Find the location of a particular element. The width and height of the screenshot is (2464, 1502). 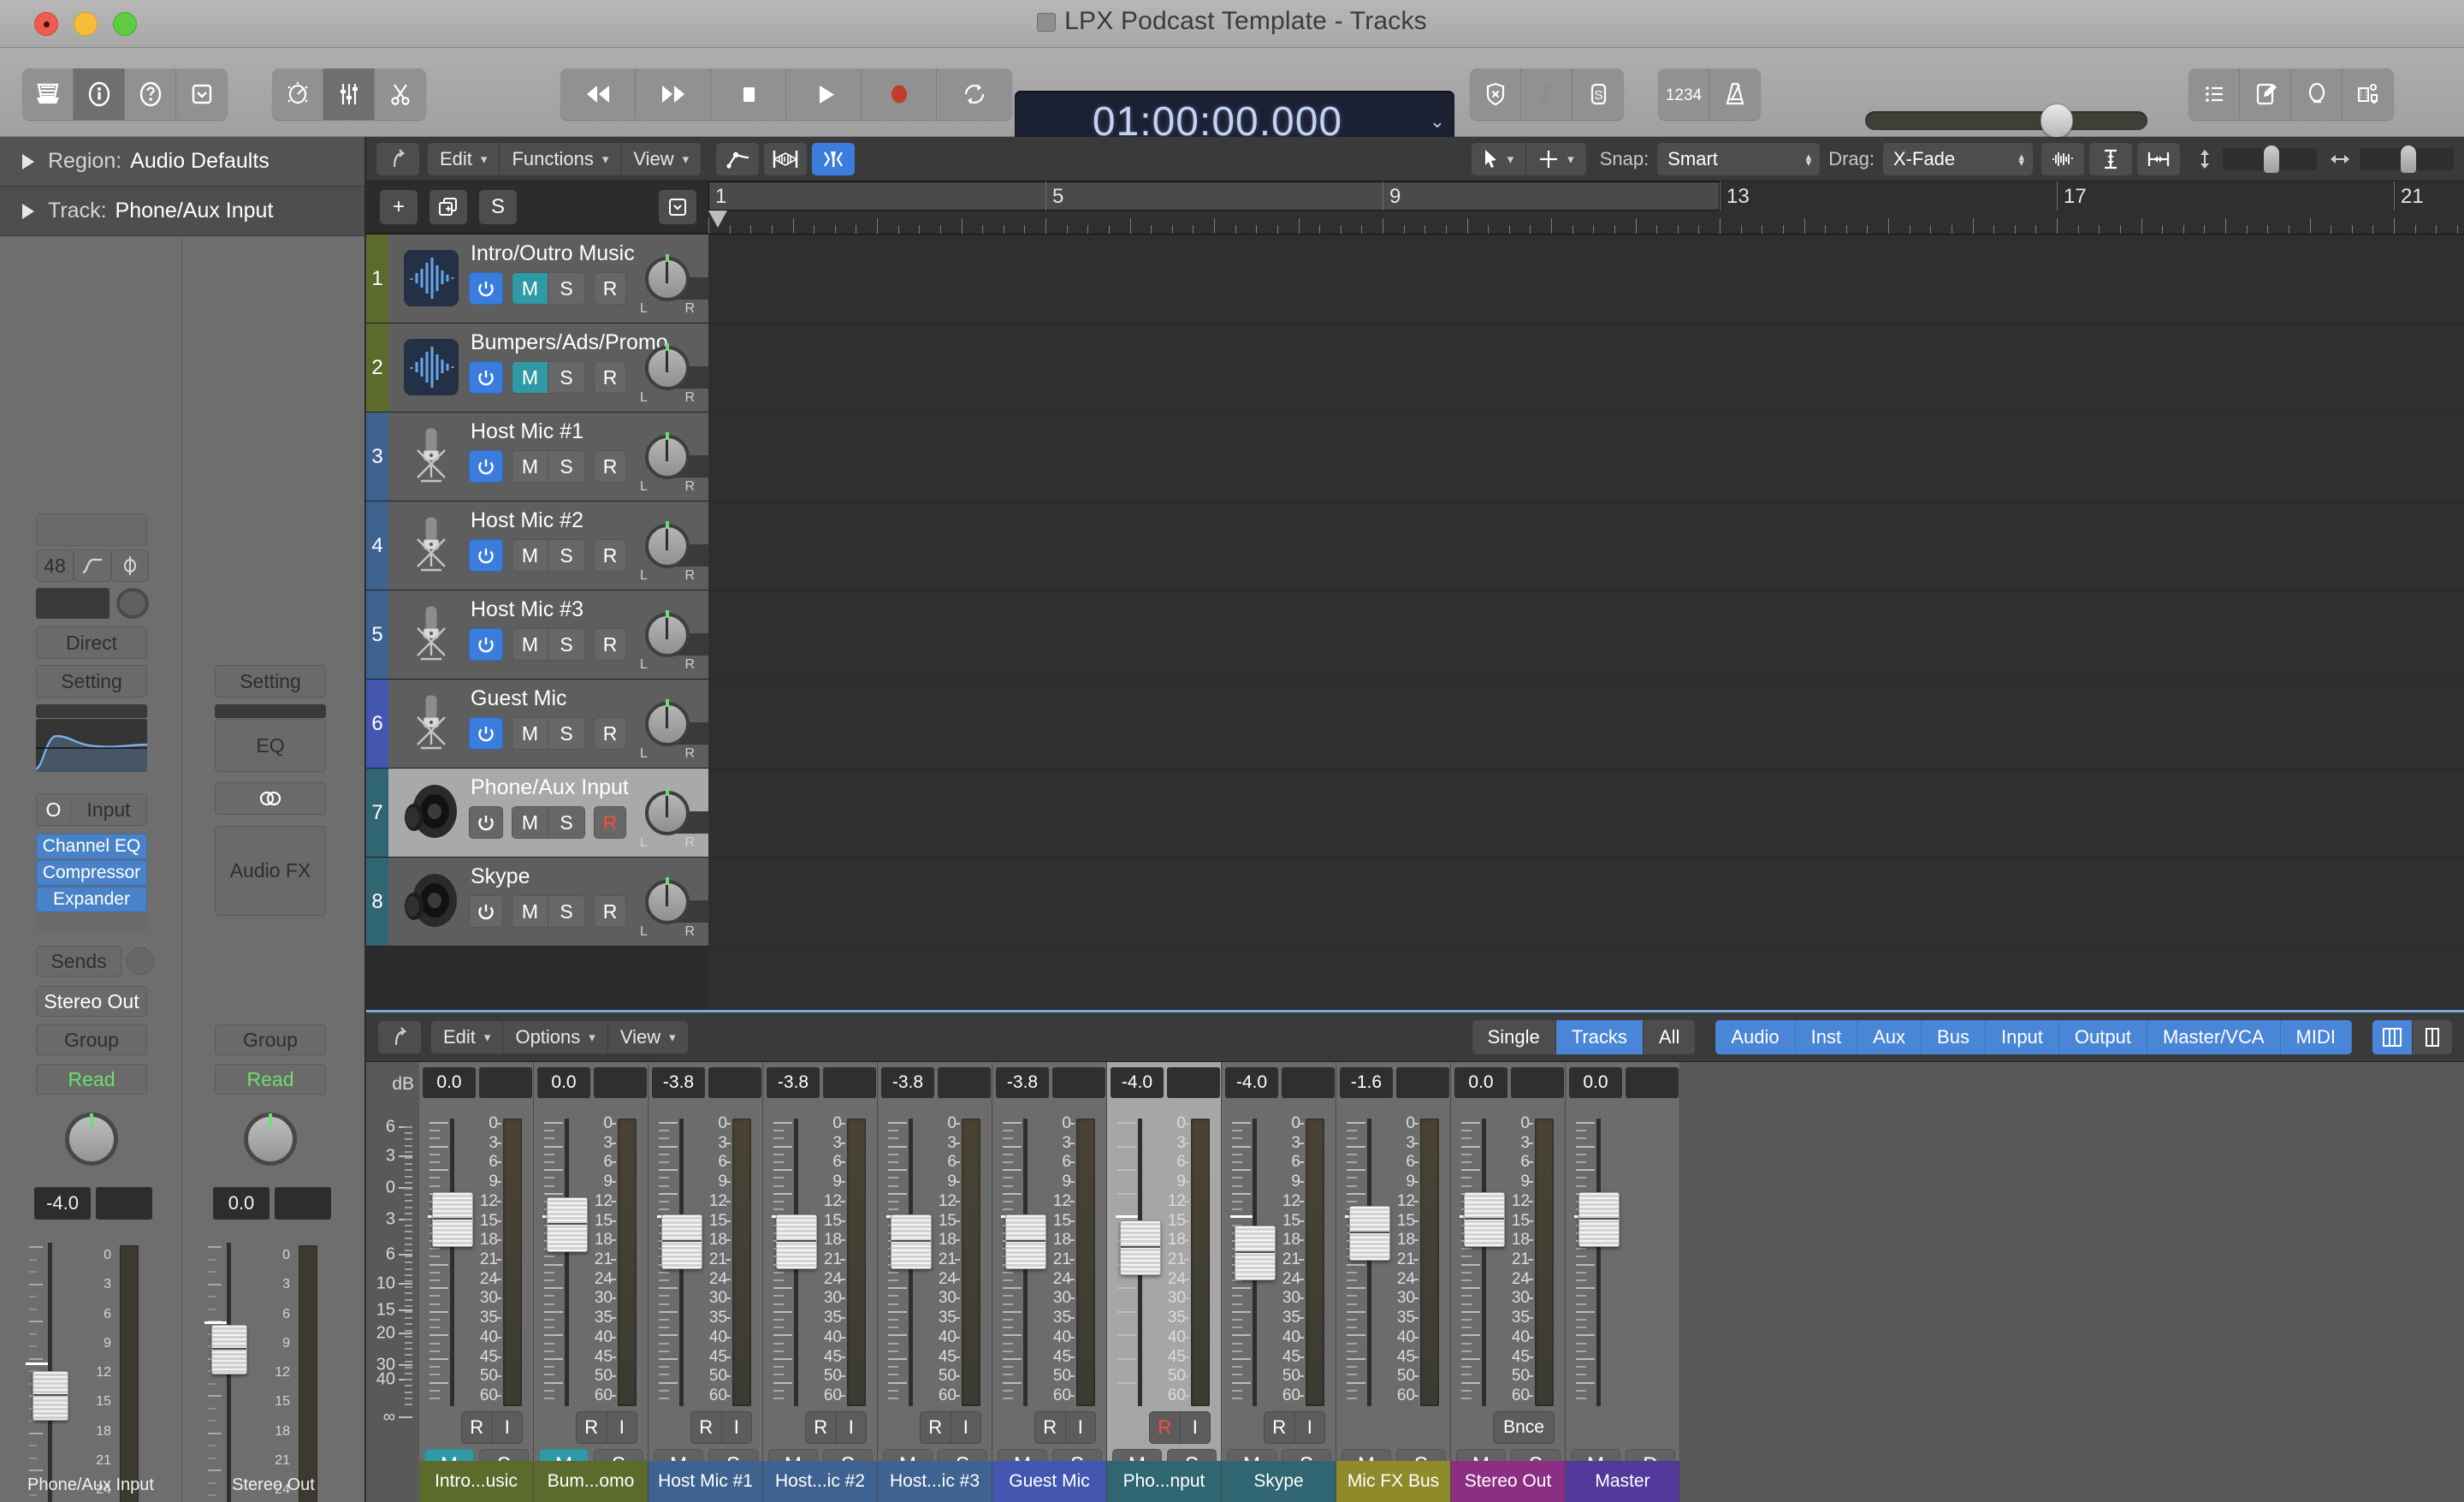

setting-button: Setting is located at coordinates (91, 681).